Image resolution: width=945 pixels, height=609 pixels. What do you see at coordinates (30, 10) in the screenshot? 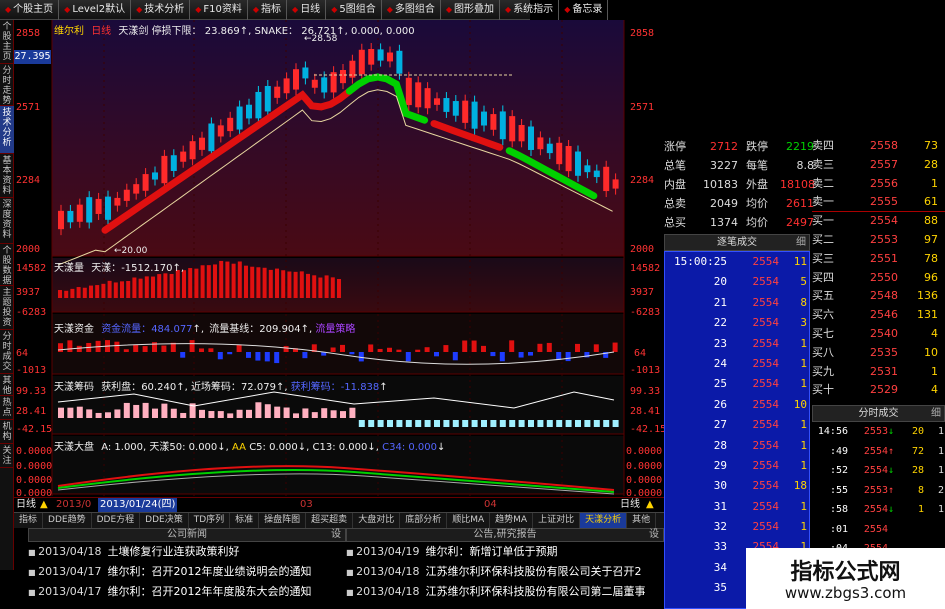
I see `toolbar-button-0: ◆ 个股主页` at bounding box center [30, 10].